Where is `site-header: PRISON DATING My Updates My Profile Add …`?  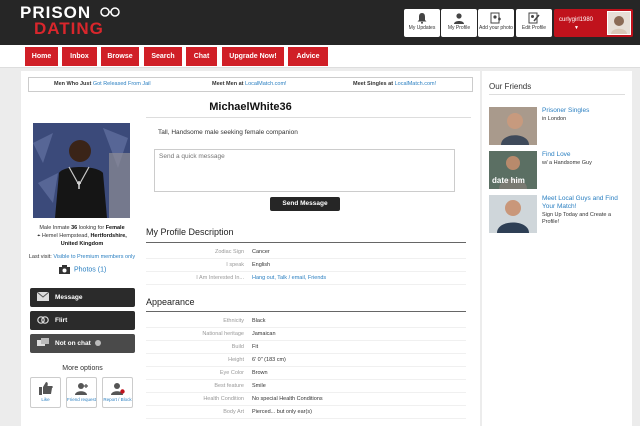 site-header: PRISON DATING My Updates My Profile Add … is located at coordinates (320, 22).